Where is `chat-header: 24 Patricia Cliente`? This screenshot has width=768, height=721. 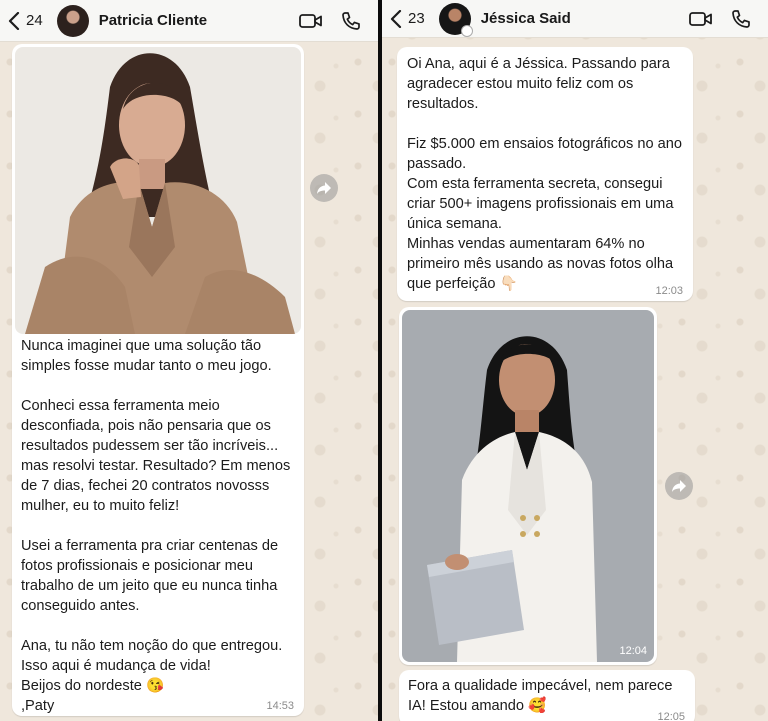 chat-header: 24 Patricia Cliente is located at coordinates (189, 21).